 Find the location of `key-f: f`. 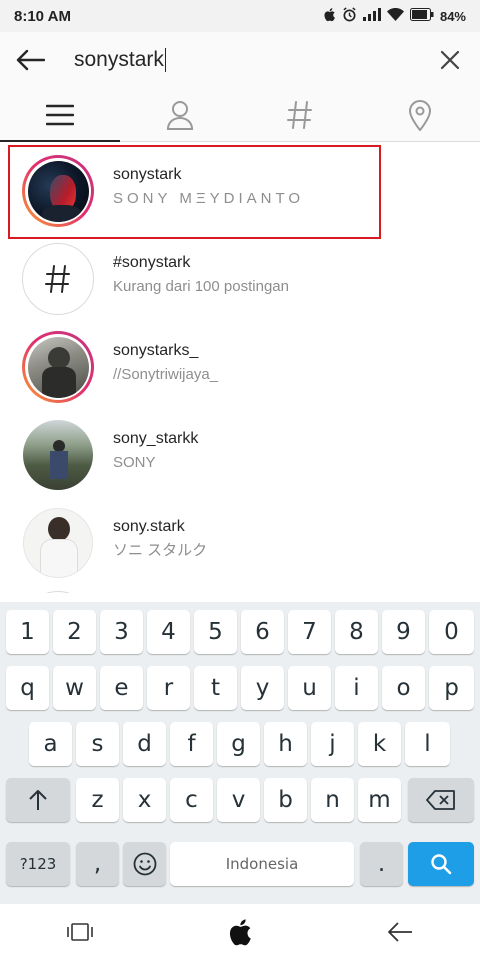

key-f: f is located at coordinates (191, 744).